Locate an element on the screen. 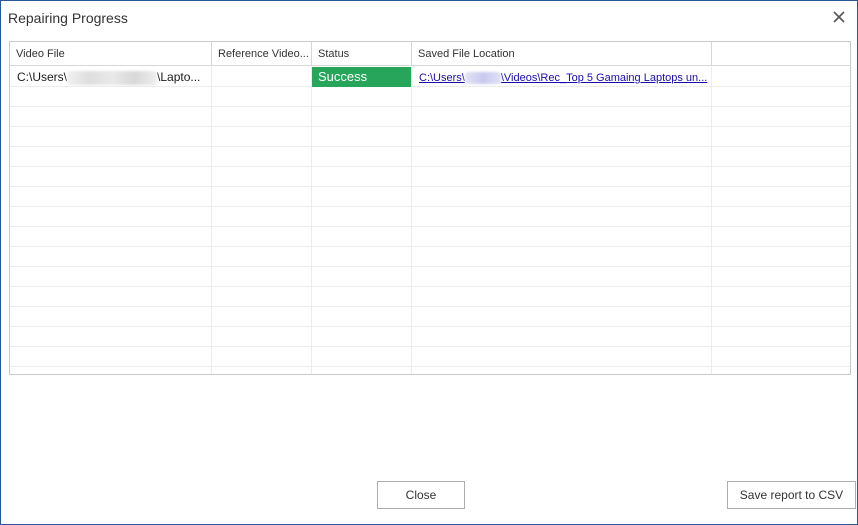 The height and width of the screenshot is (525, 858). reference-video-cell is located at coordinates (262, 77).